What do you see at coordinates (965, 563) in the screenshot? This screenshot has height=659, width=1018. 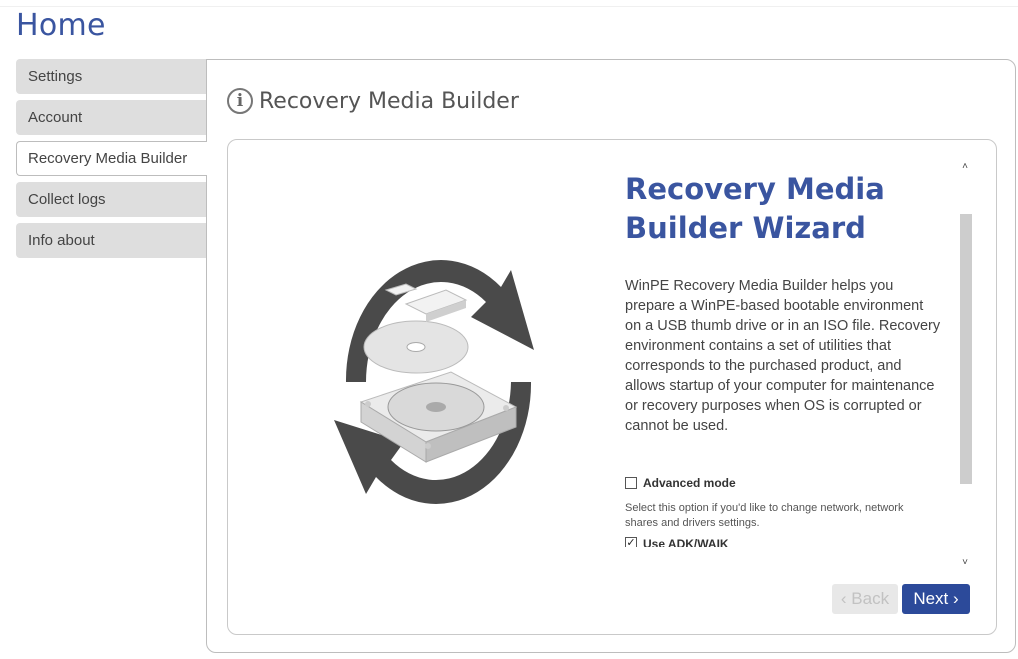 I see `scroll-down-icon: ˅` at bounding box center [965, 563].